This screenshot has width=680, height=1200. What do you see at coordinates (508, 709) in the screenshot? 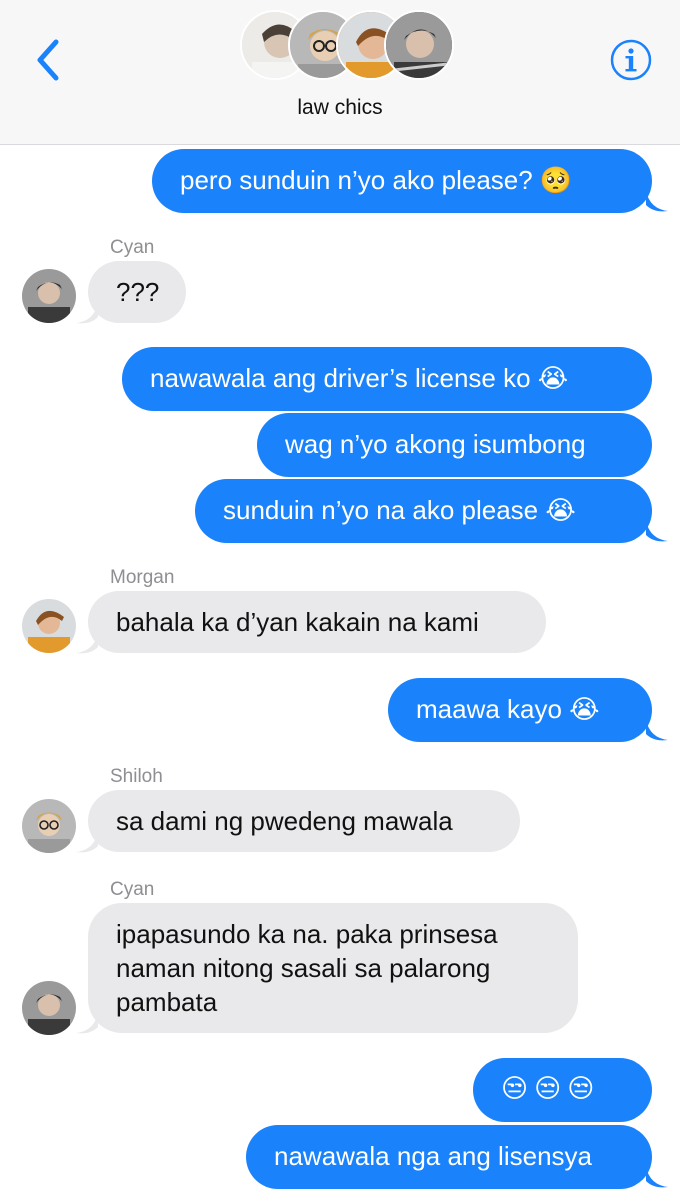
I see `message-text: maawa kayo 😭` at bounding box center [508, 709].